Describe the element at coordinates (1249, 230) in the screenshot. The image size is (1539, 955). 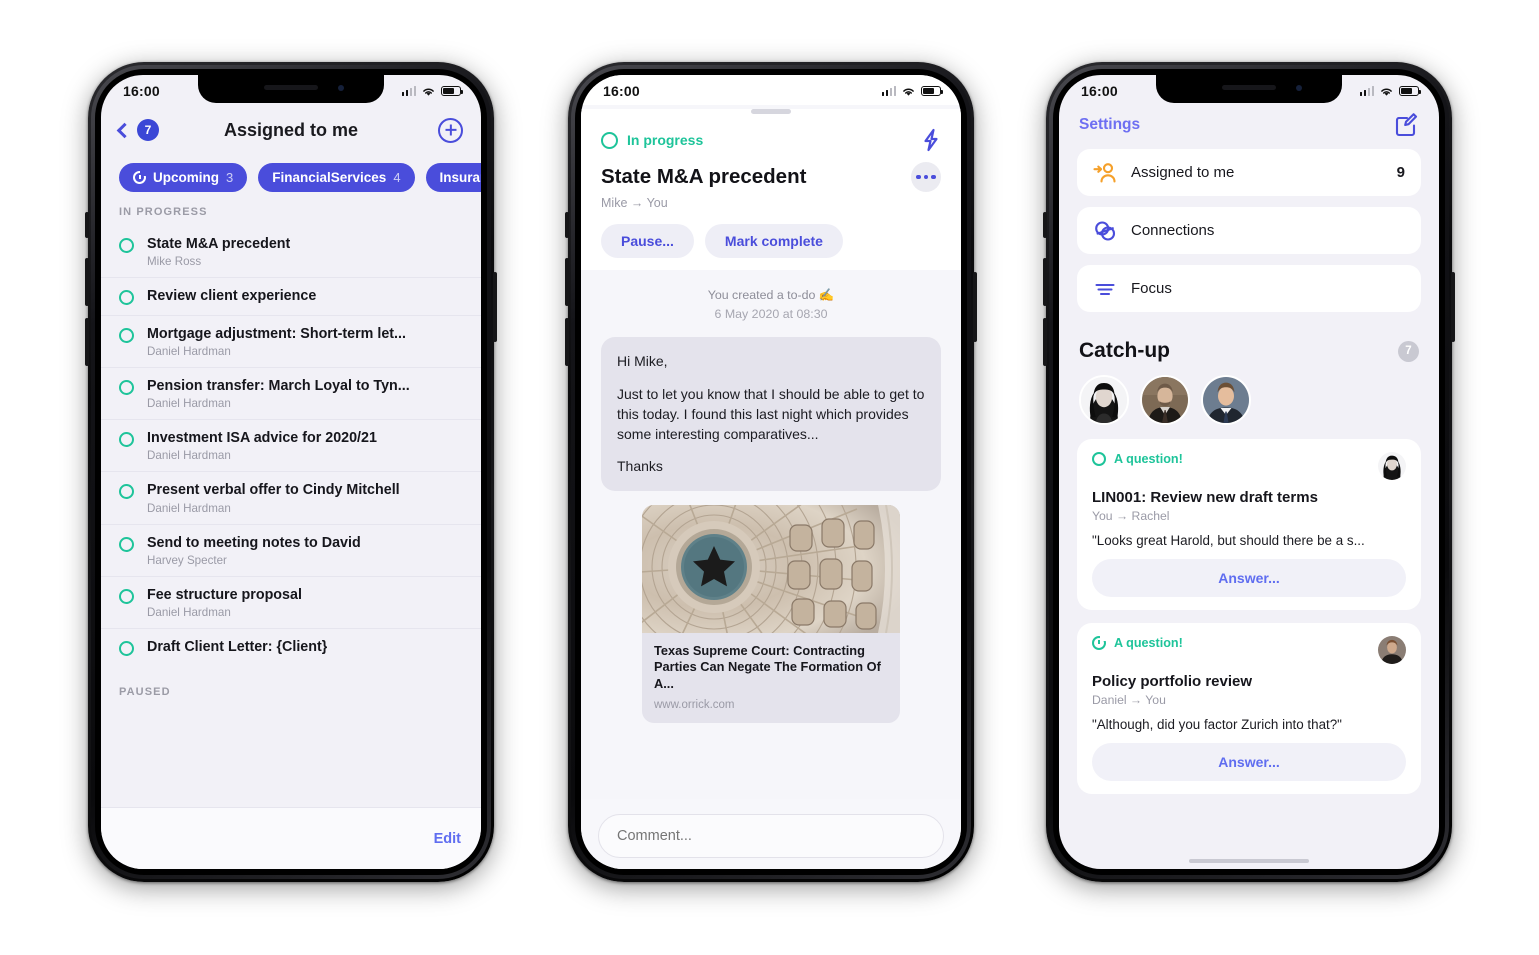
I see `sidebar-item-connections: Connections` at that location.